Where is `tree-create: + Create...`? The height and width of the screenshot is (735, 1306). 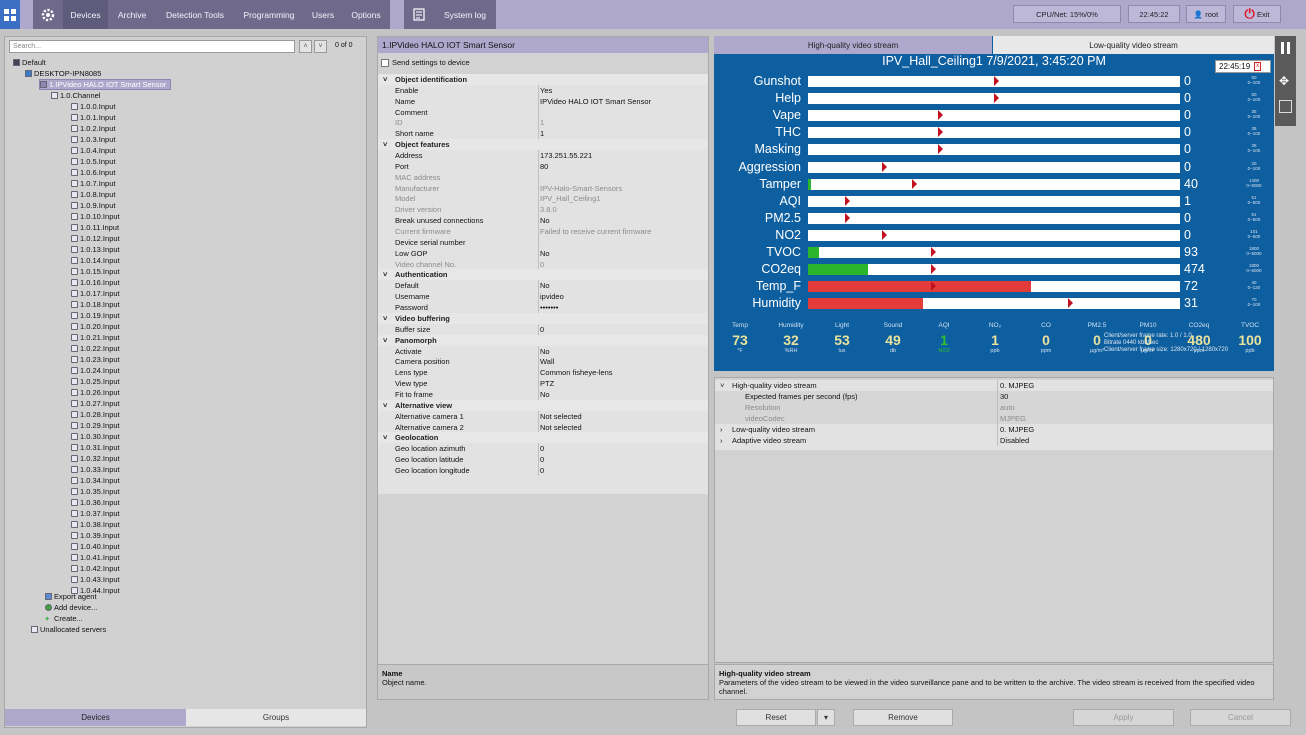 tree-create: + Create... is located at coordinates (64, 618).